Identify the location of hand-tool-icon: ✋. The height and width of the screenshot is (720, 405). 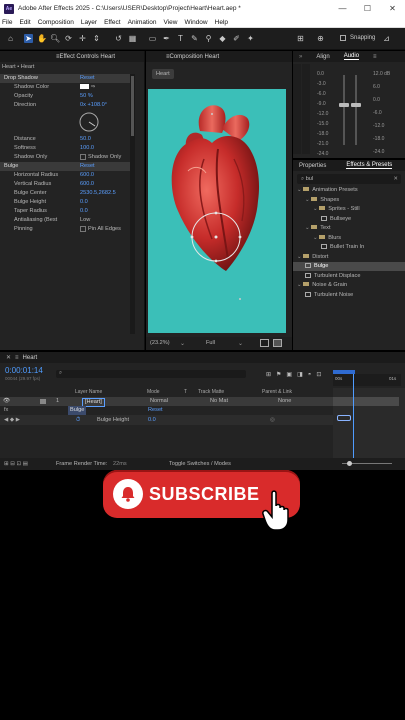
(42, 38).